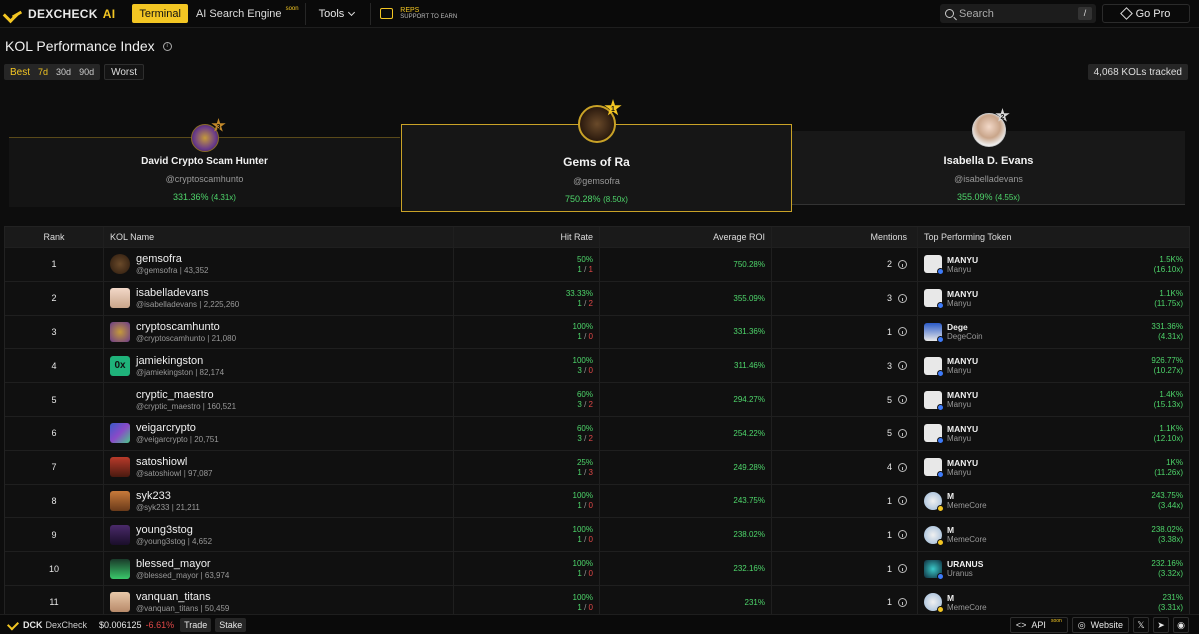 The image size is (1199, 634). Describe the element at coordinates (1181, 625) in the screenshot. I see `discord-icon: ◉` at that location.